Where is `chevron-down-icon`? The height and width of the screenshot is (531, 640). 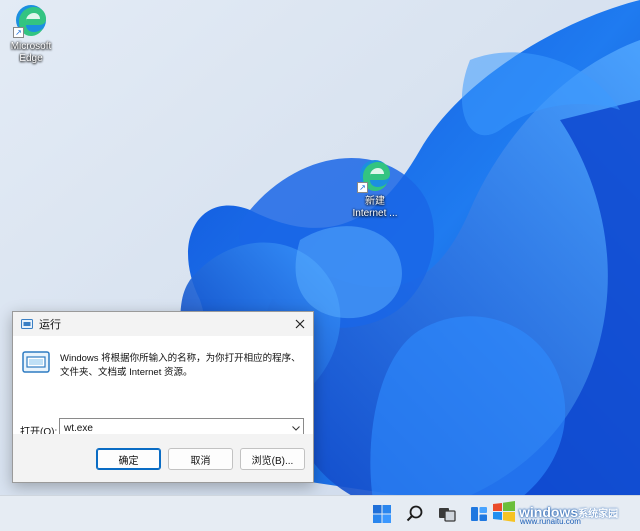
chevron-down-icon is located at coordinates (296, 428).